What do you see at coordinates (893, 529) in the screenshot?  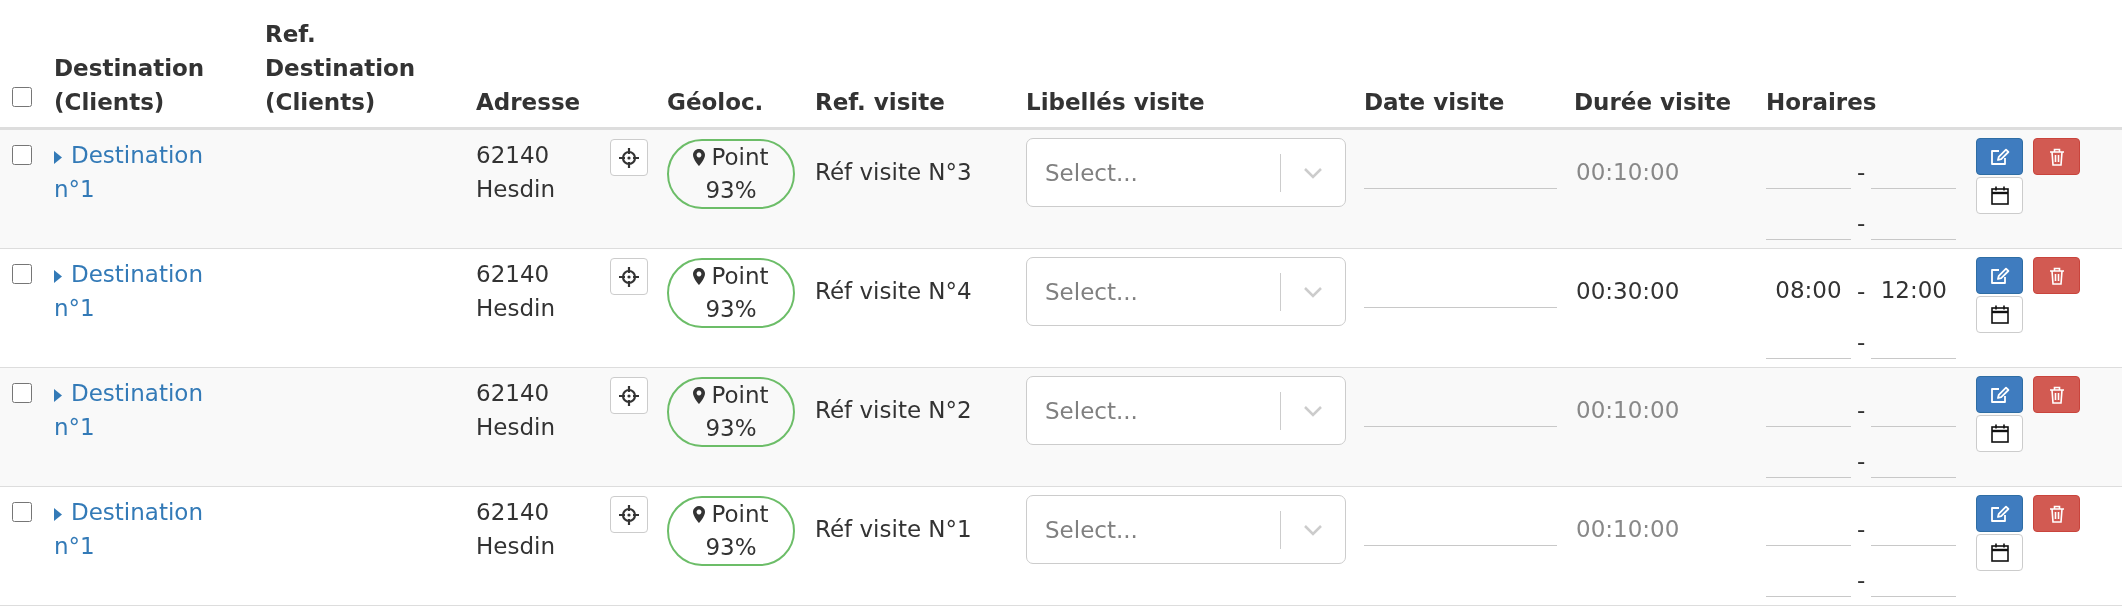 I see `visit-reference: Réf visite N°1` at bounding box center [893, 529].